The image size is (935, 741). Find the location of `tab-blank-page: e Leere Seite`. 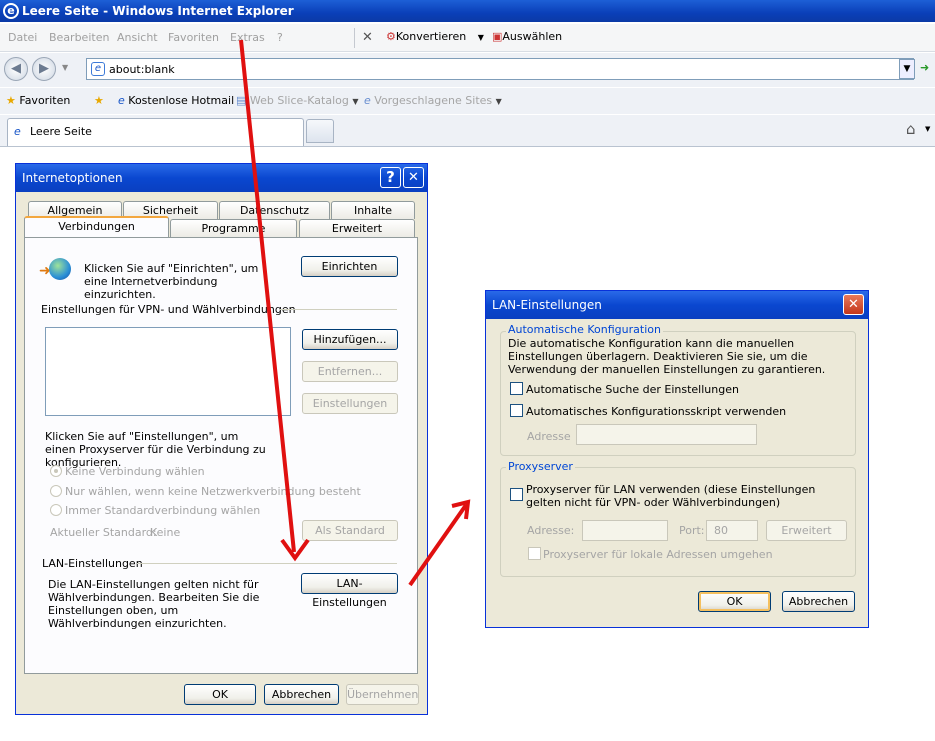

tab-blank-page: e Leere Seite is located at coordinates (155, 132).